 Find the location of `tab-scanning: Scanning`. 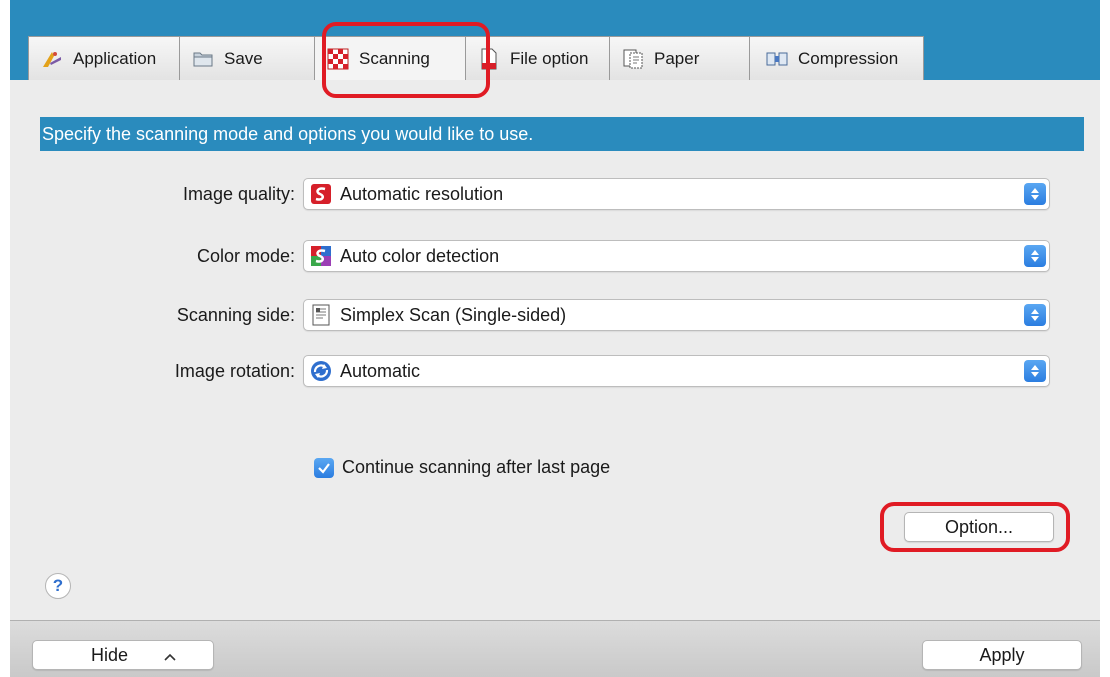

tab-scanning: Scanning is located at coordinates (390, 58).